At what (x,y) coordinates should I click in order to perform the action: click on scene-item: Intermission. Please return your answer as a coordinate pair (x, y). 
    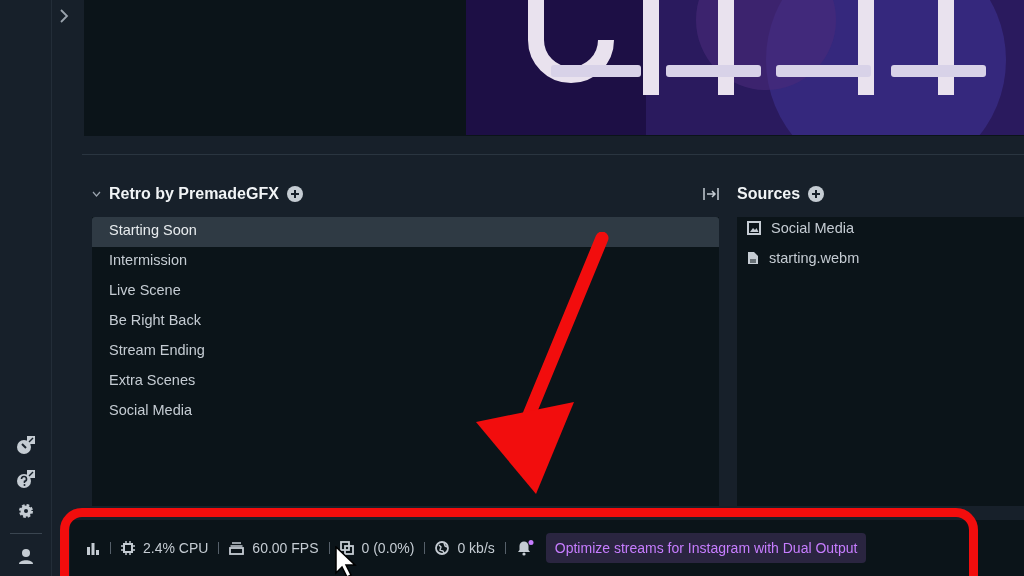
    Looking at the image, I should click on (405, 262).